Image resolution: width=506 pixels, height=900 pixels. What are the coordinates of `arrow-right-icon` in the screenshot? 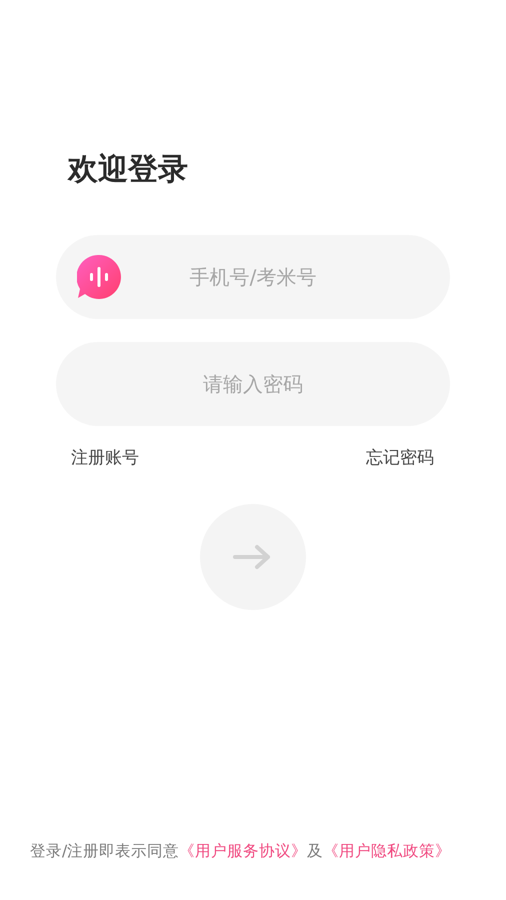 It's located at (253, 556).